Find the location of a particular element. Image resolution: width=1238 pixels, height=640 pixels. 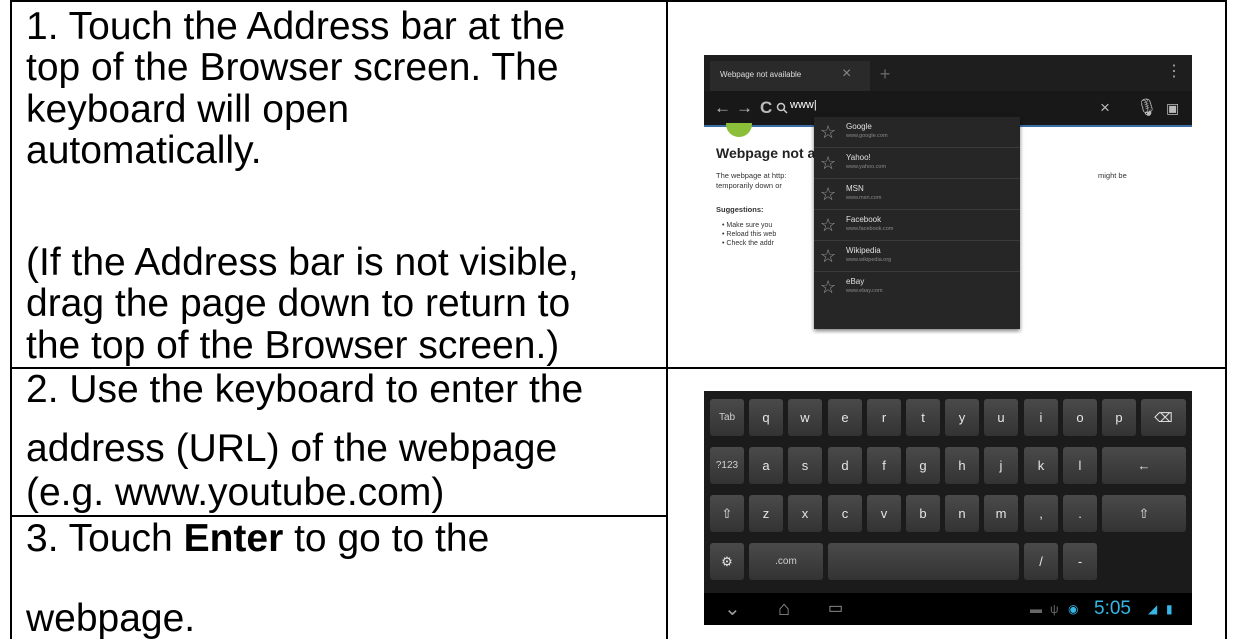

page-text-line: The webpage at http: is located at coordinates (751, 175).